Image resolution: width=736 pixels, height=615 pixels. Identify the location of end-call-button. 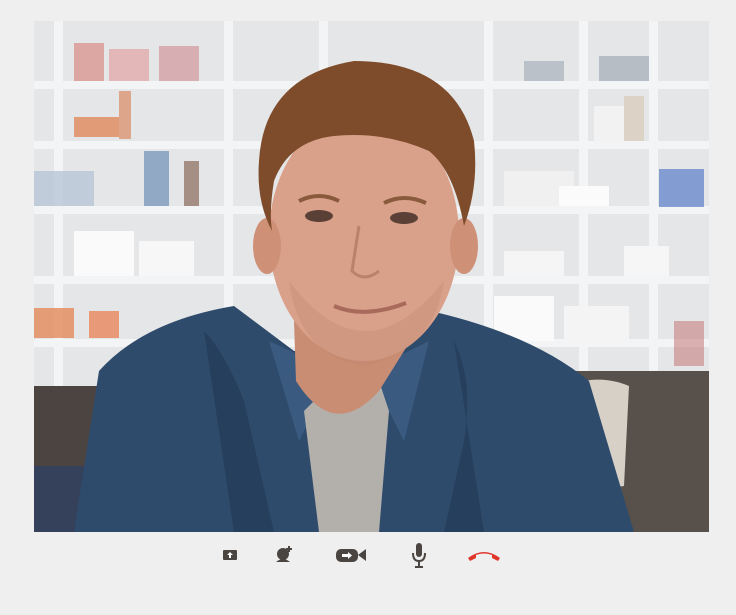
(484, 555).